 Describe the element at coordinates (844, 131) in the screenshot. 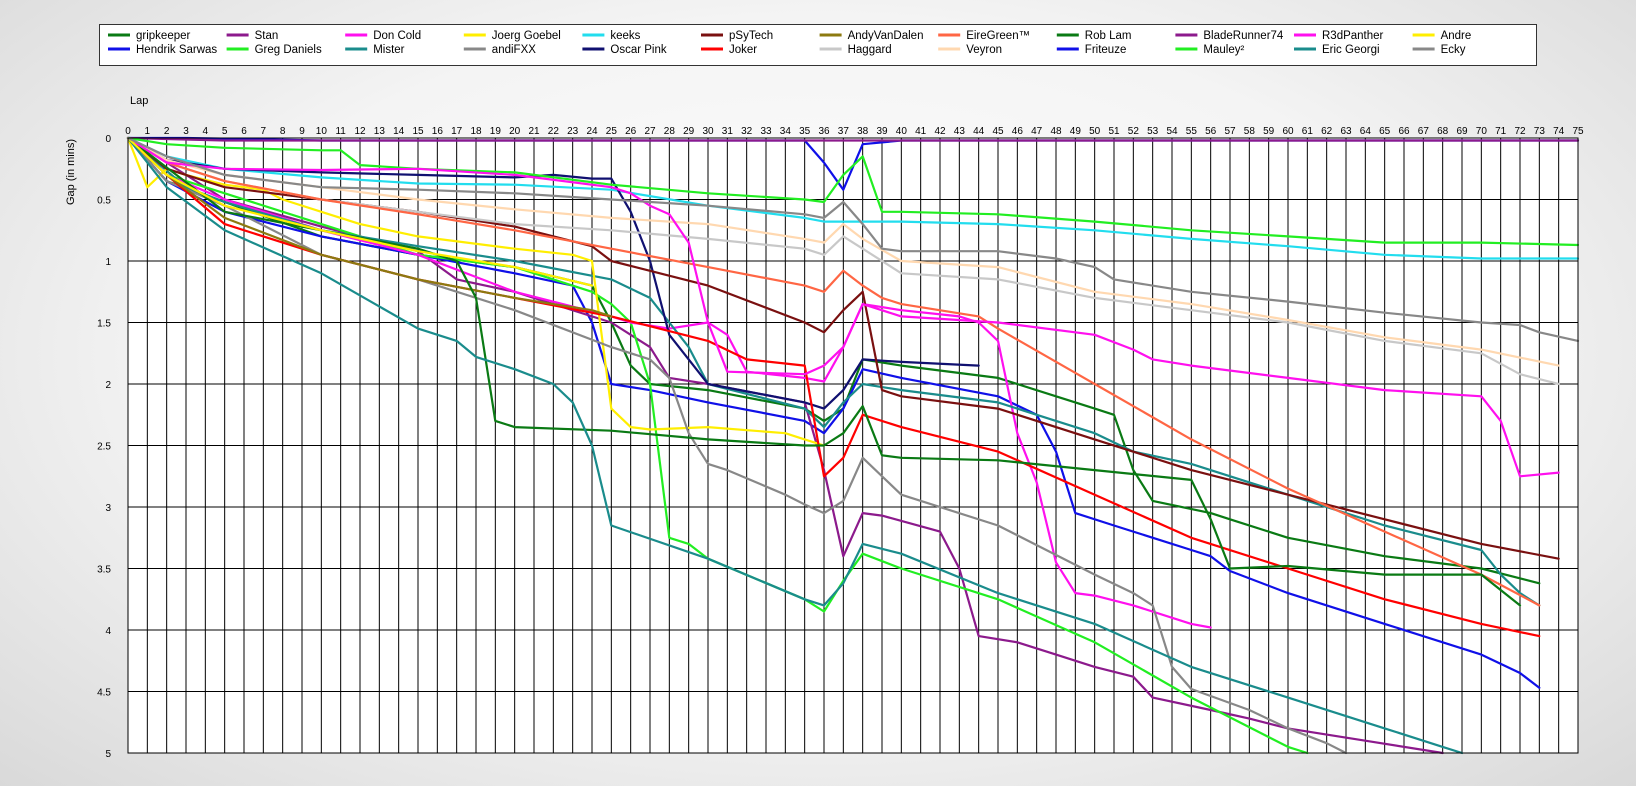

I see `x-tick-label: 37` at that location.